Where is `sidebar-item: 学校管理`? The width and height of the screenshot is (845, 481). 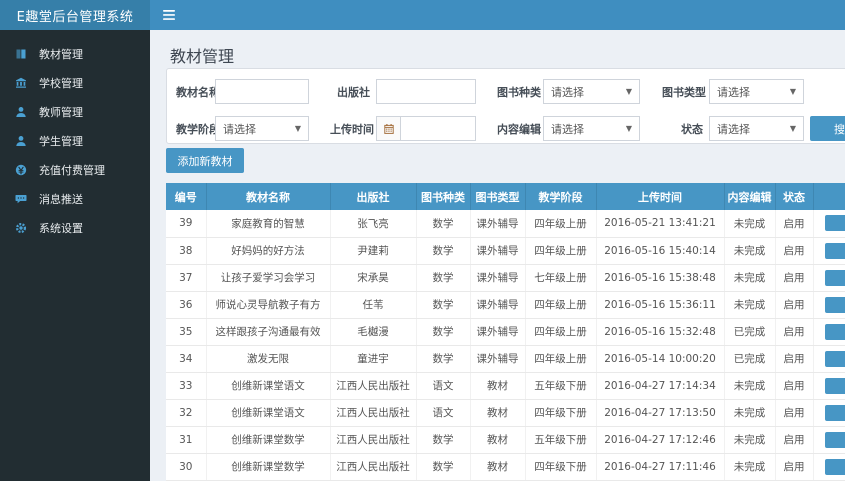
sidebar-item: 学校管理 is located at coordinates (75, 82).